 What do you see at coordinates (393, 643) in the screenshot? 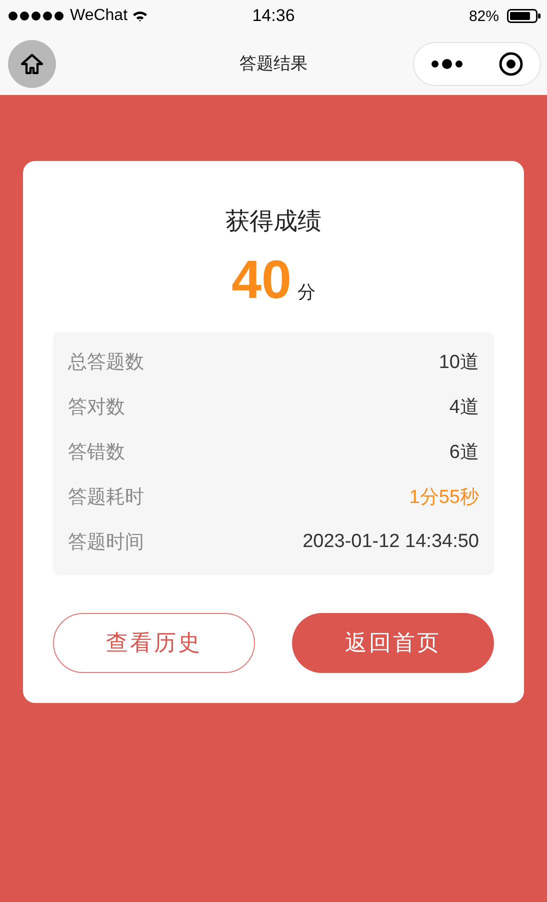
I see `home-return-button: 返回首页` at bounding box center [393, 643].